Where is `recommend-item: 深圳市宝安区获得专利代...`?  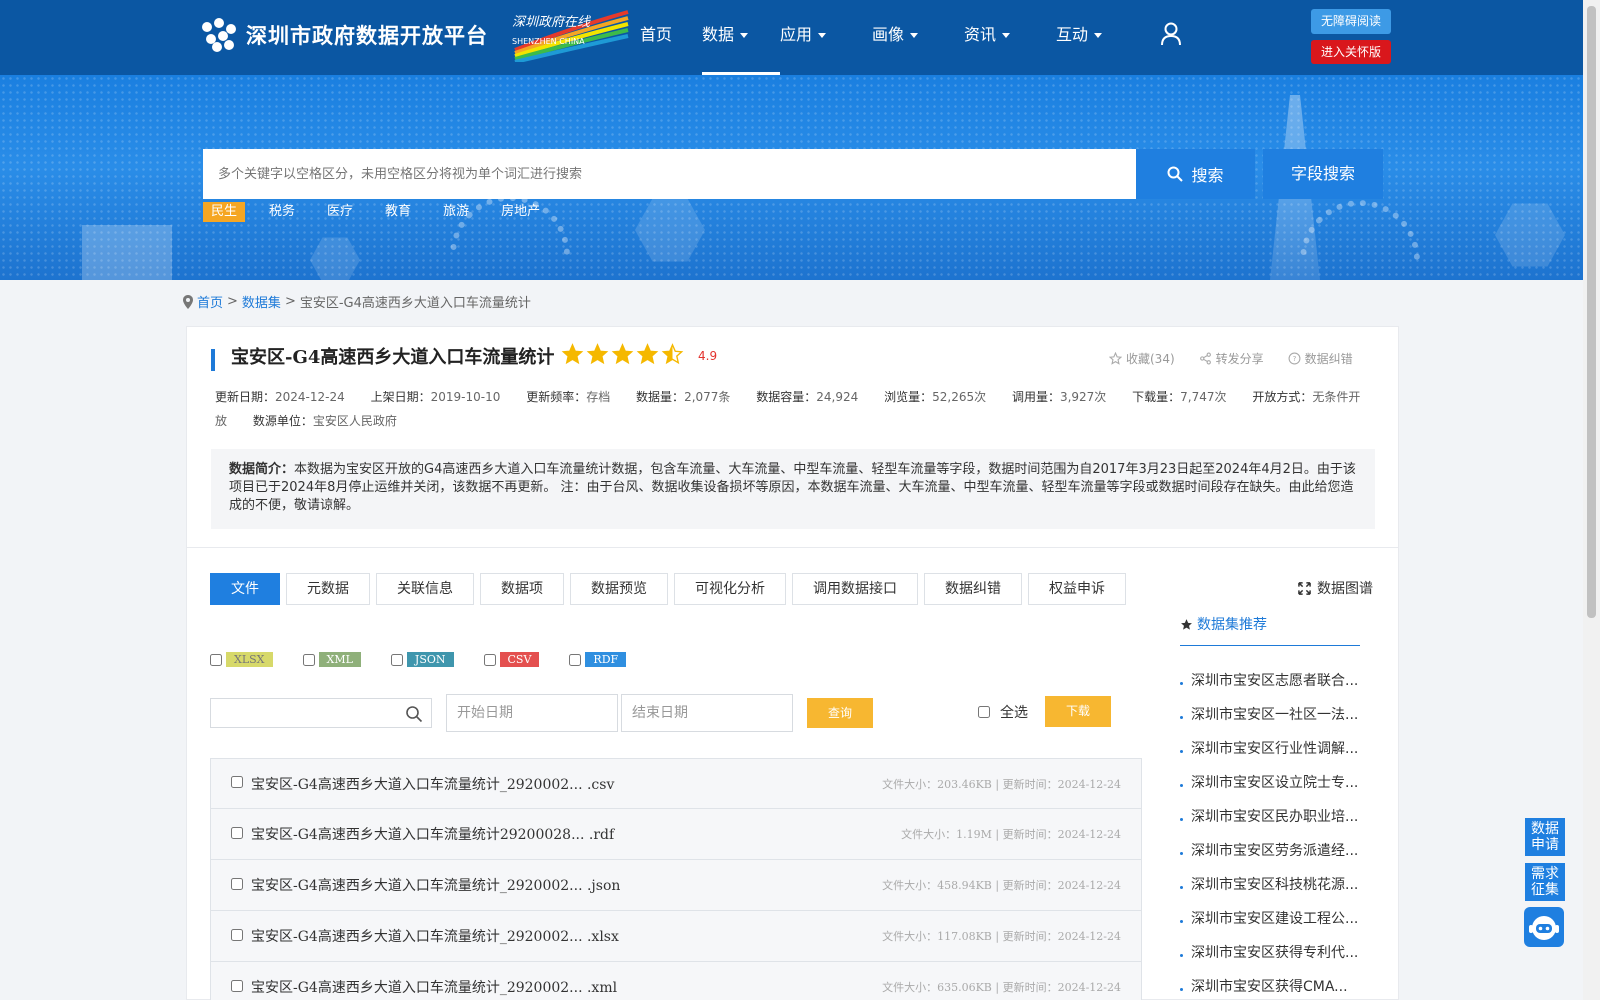
recommend-item: 深圳市宝安区获得专利代... is located at coordinates (1275, 959).